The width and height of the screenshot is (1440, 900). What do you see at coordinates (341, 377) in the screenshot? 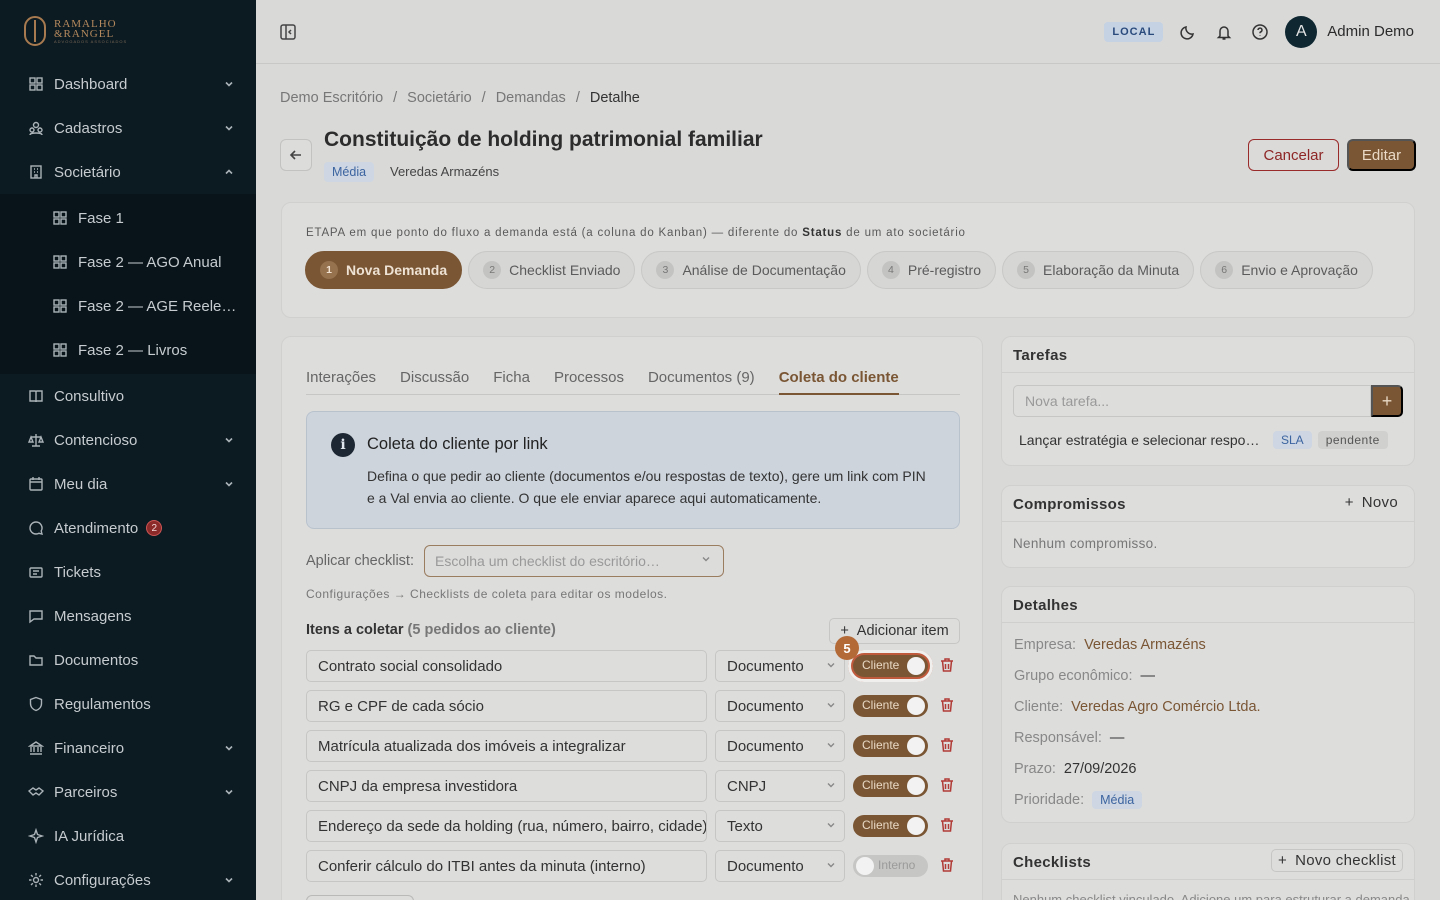
I see `tab-interacoes: Interações` at bounding box center [341, 377].